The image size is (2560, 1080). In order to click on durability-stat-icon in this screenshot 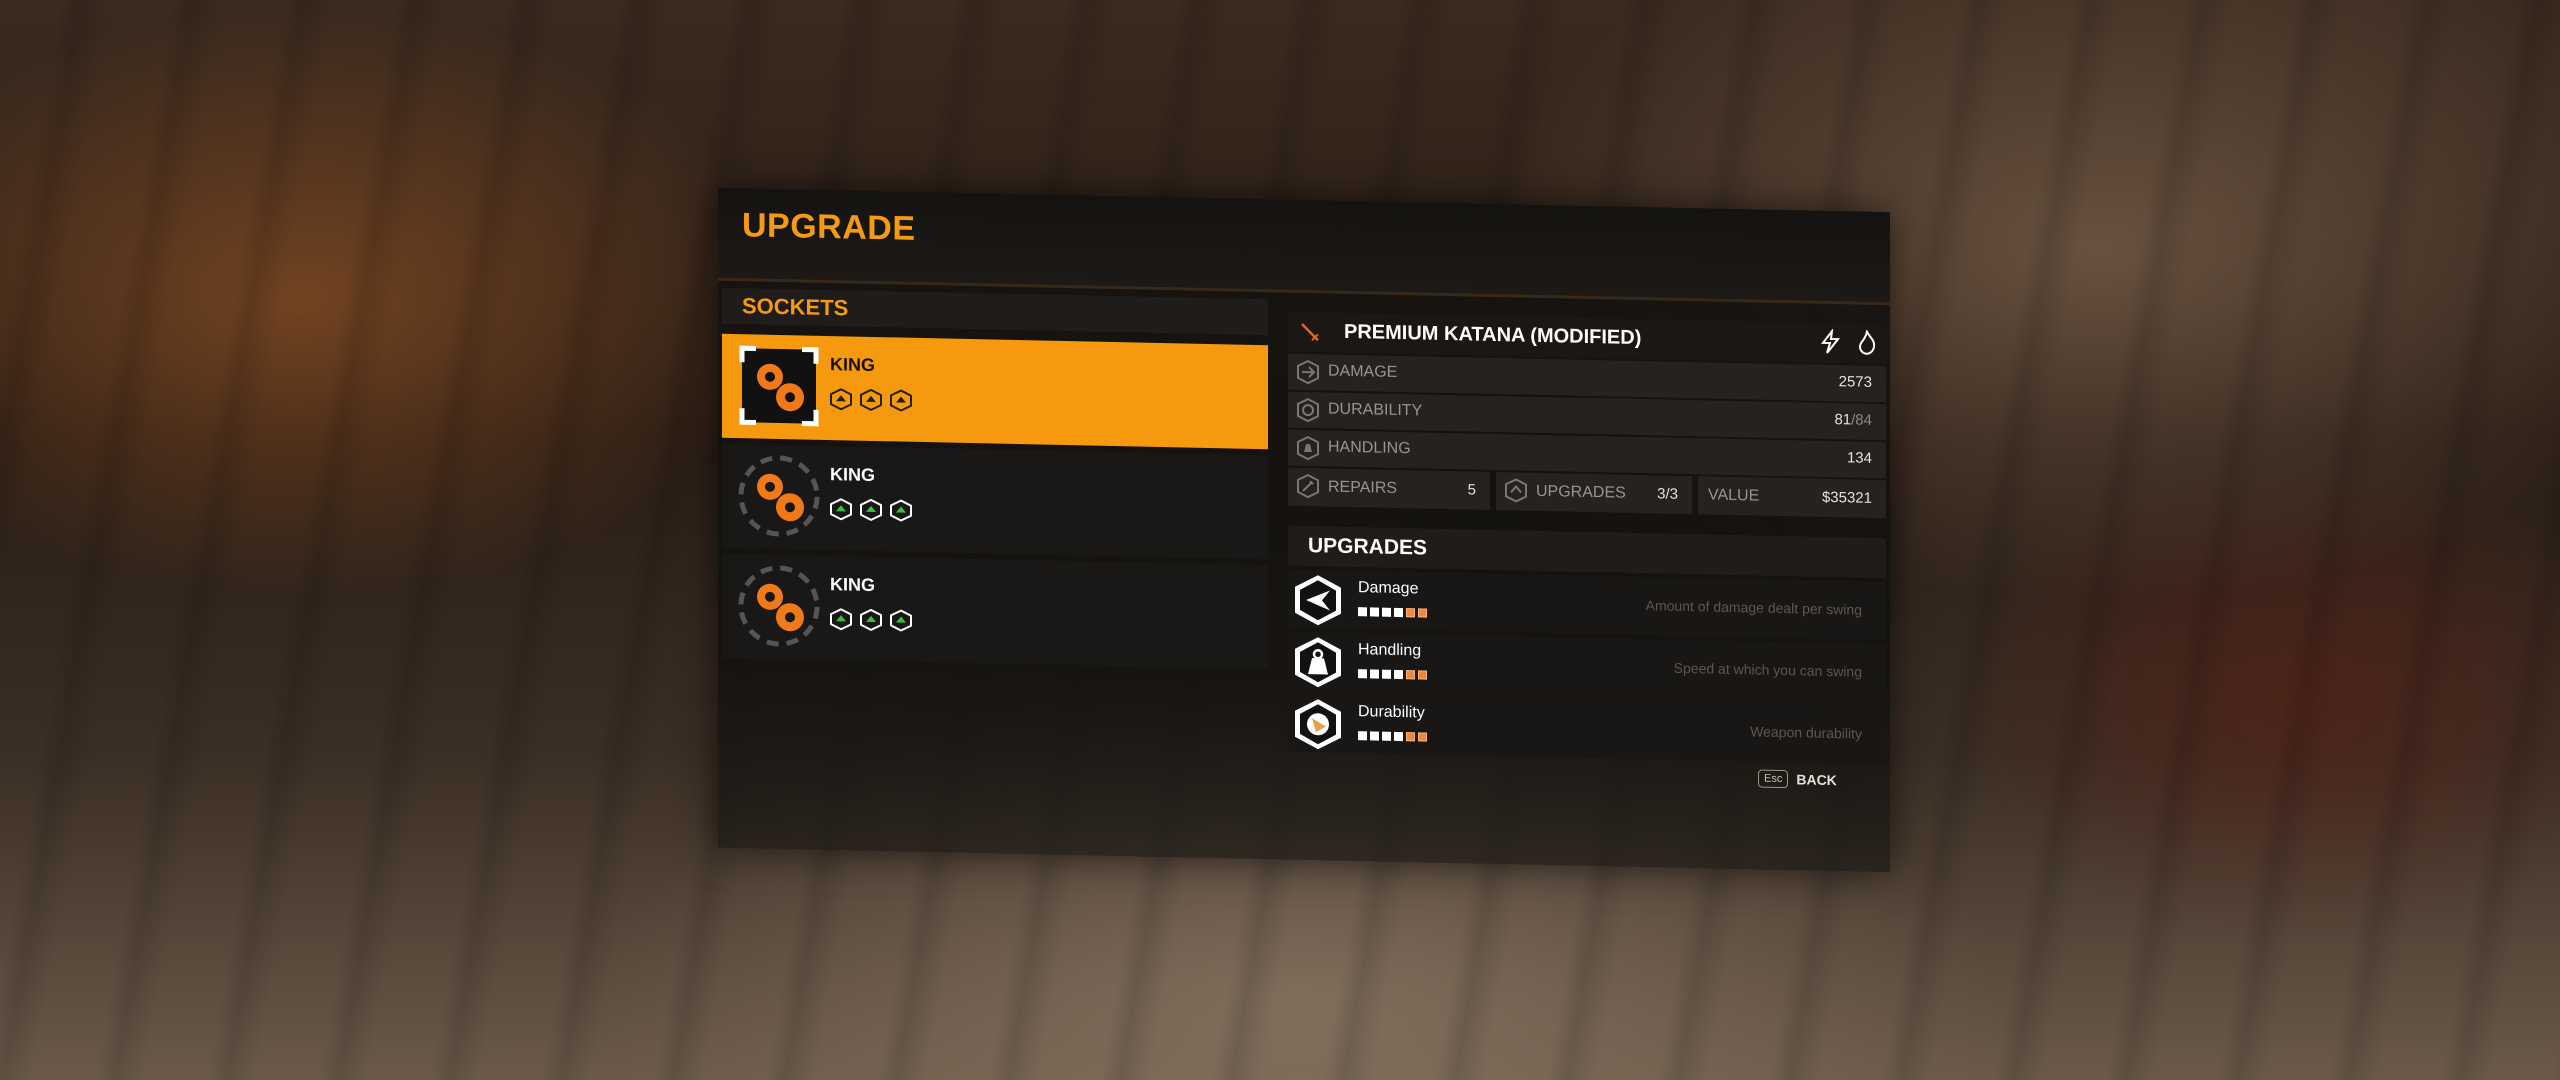, I will do `click(1308, 410)`.